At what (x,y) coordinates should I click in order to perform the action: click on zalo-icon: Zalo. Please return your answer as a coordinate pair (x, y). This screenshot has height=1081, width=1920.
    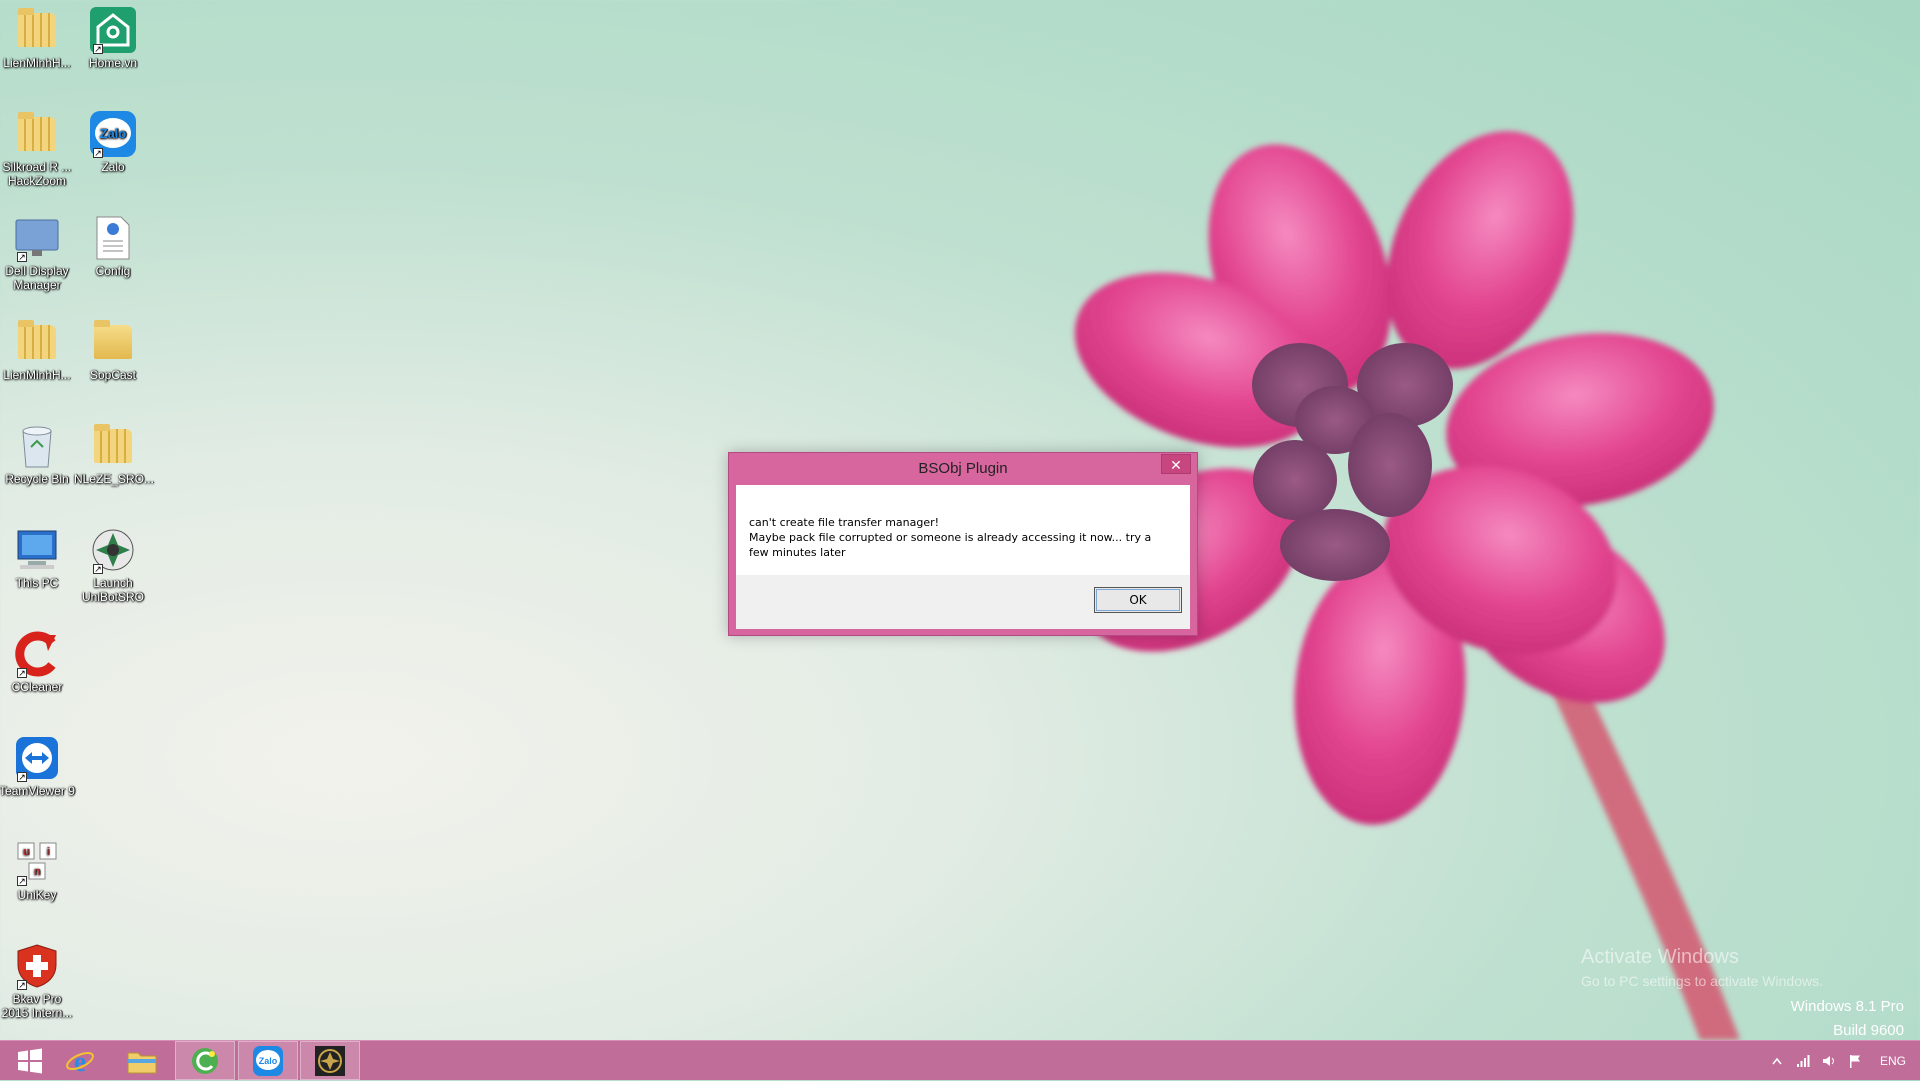
    Looking at the image, I should click on (268, 1060).